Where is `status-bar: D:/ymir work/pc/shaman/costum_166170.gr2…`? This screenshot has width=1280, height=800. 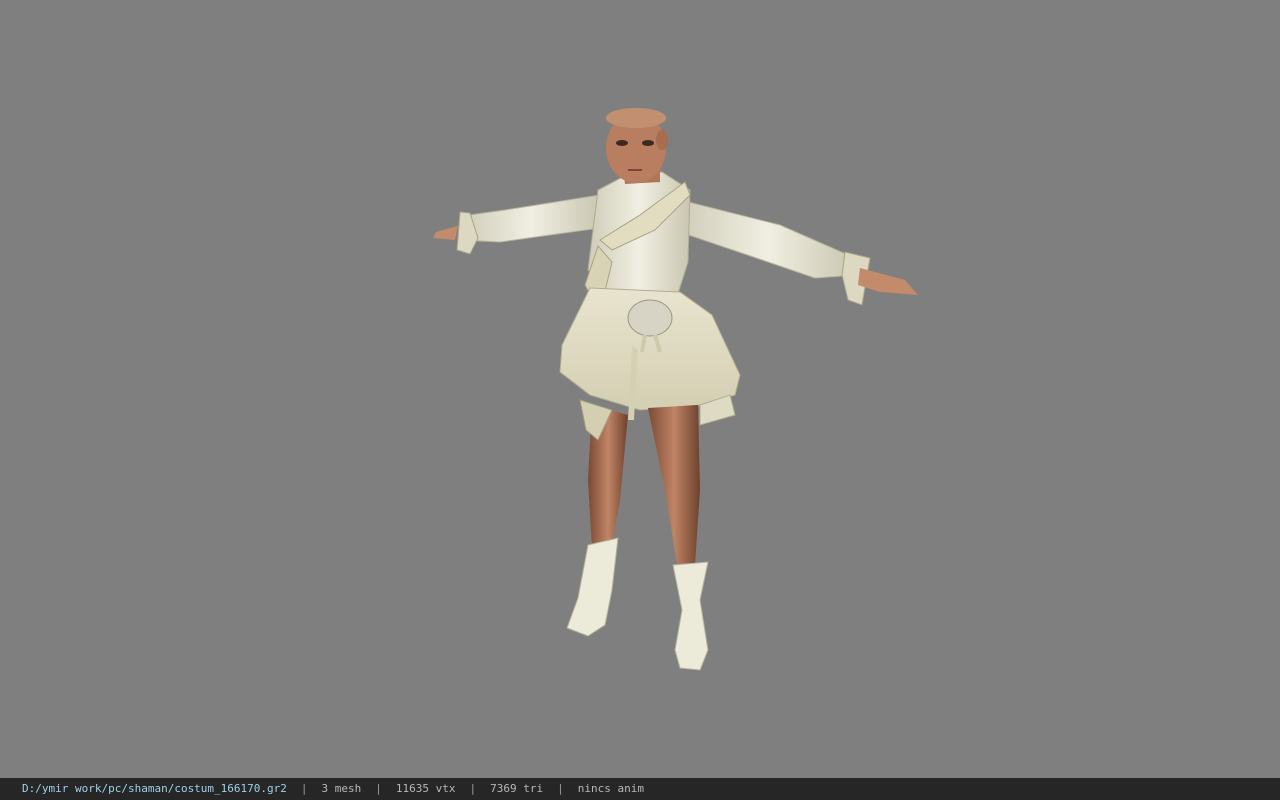
status-bar: D:/ymir work/pc/shaman/costum_166170.gr2… is located at coordinates (640, 789).